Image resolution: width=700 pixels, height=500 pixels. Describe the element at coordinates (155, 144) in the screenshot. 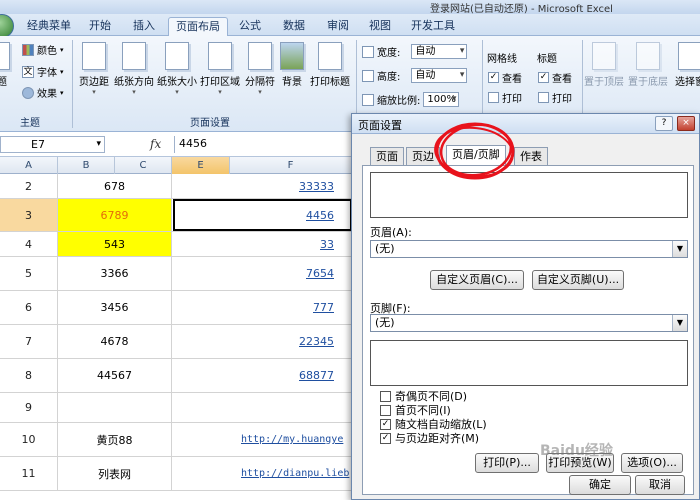

I see `insert-function-icon: fx` at that location.